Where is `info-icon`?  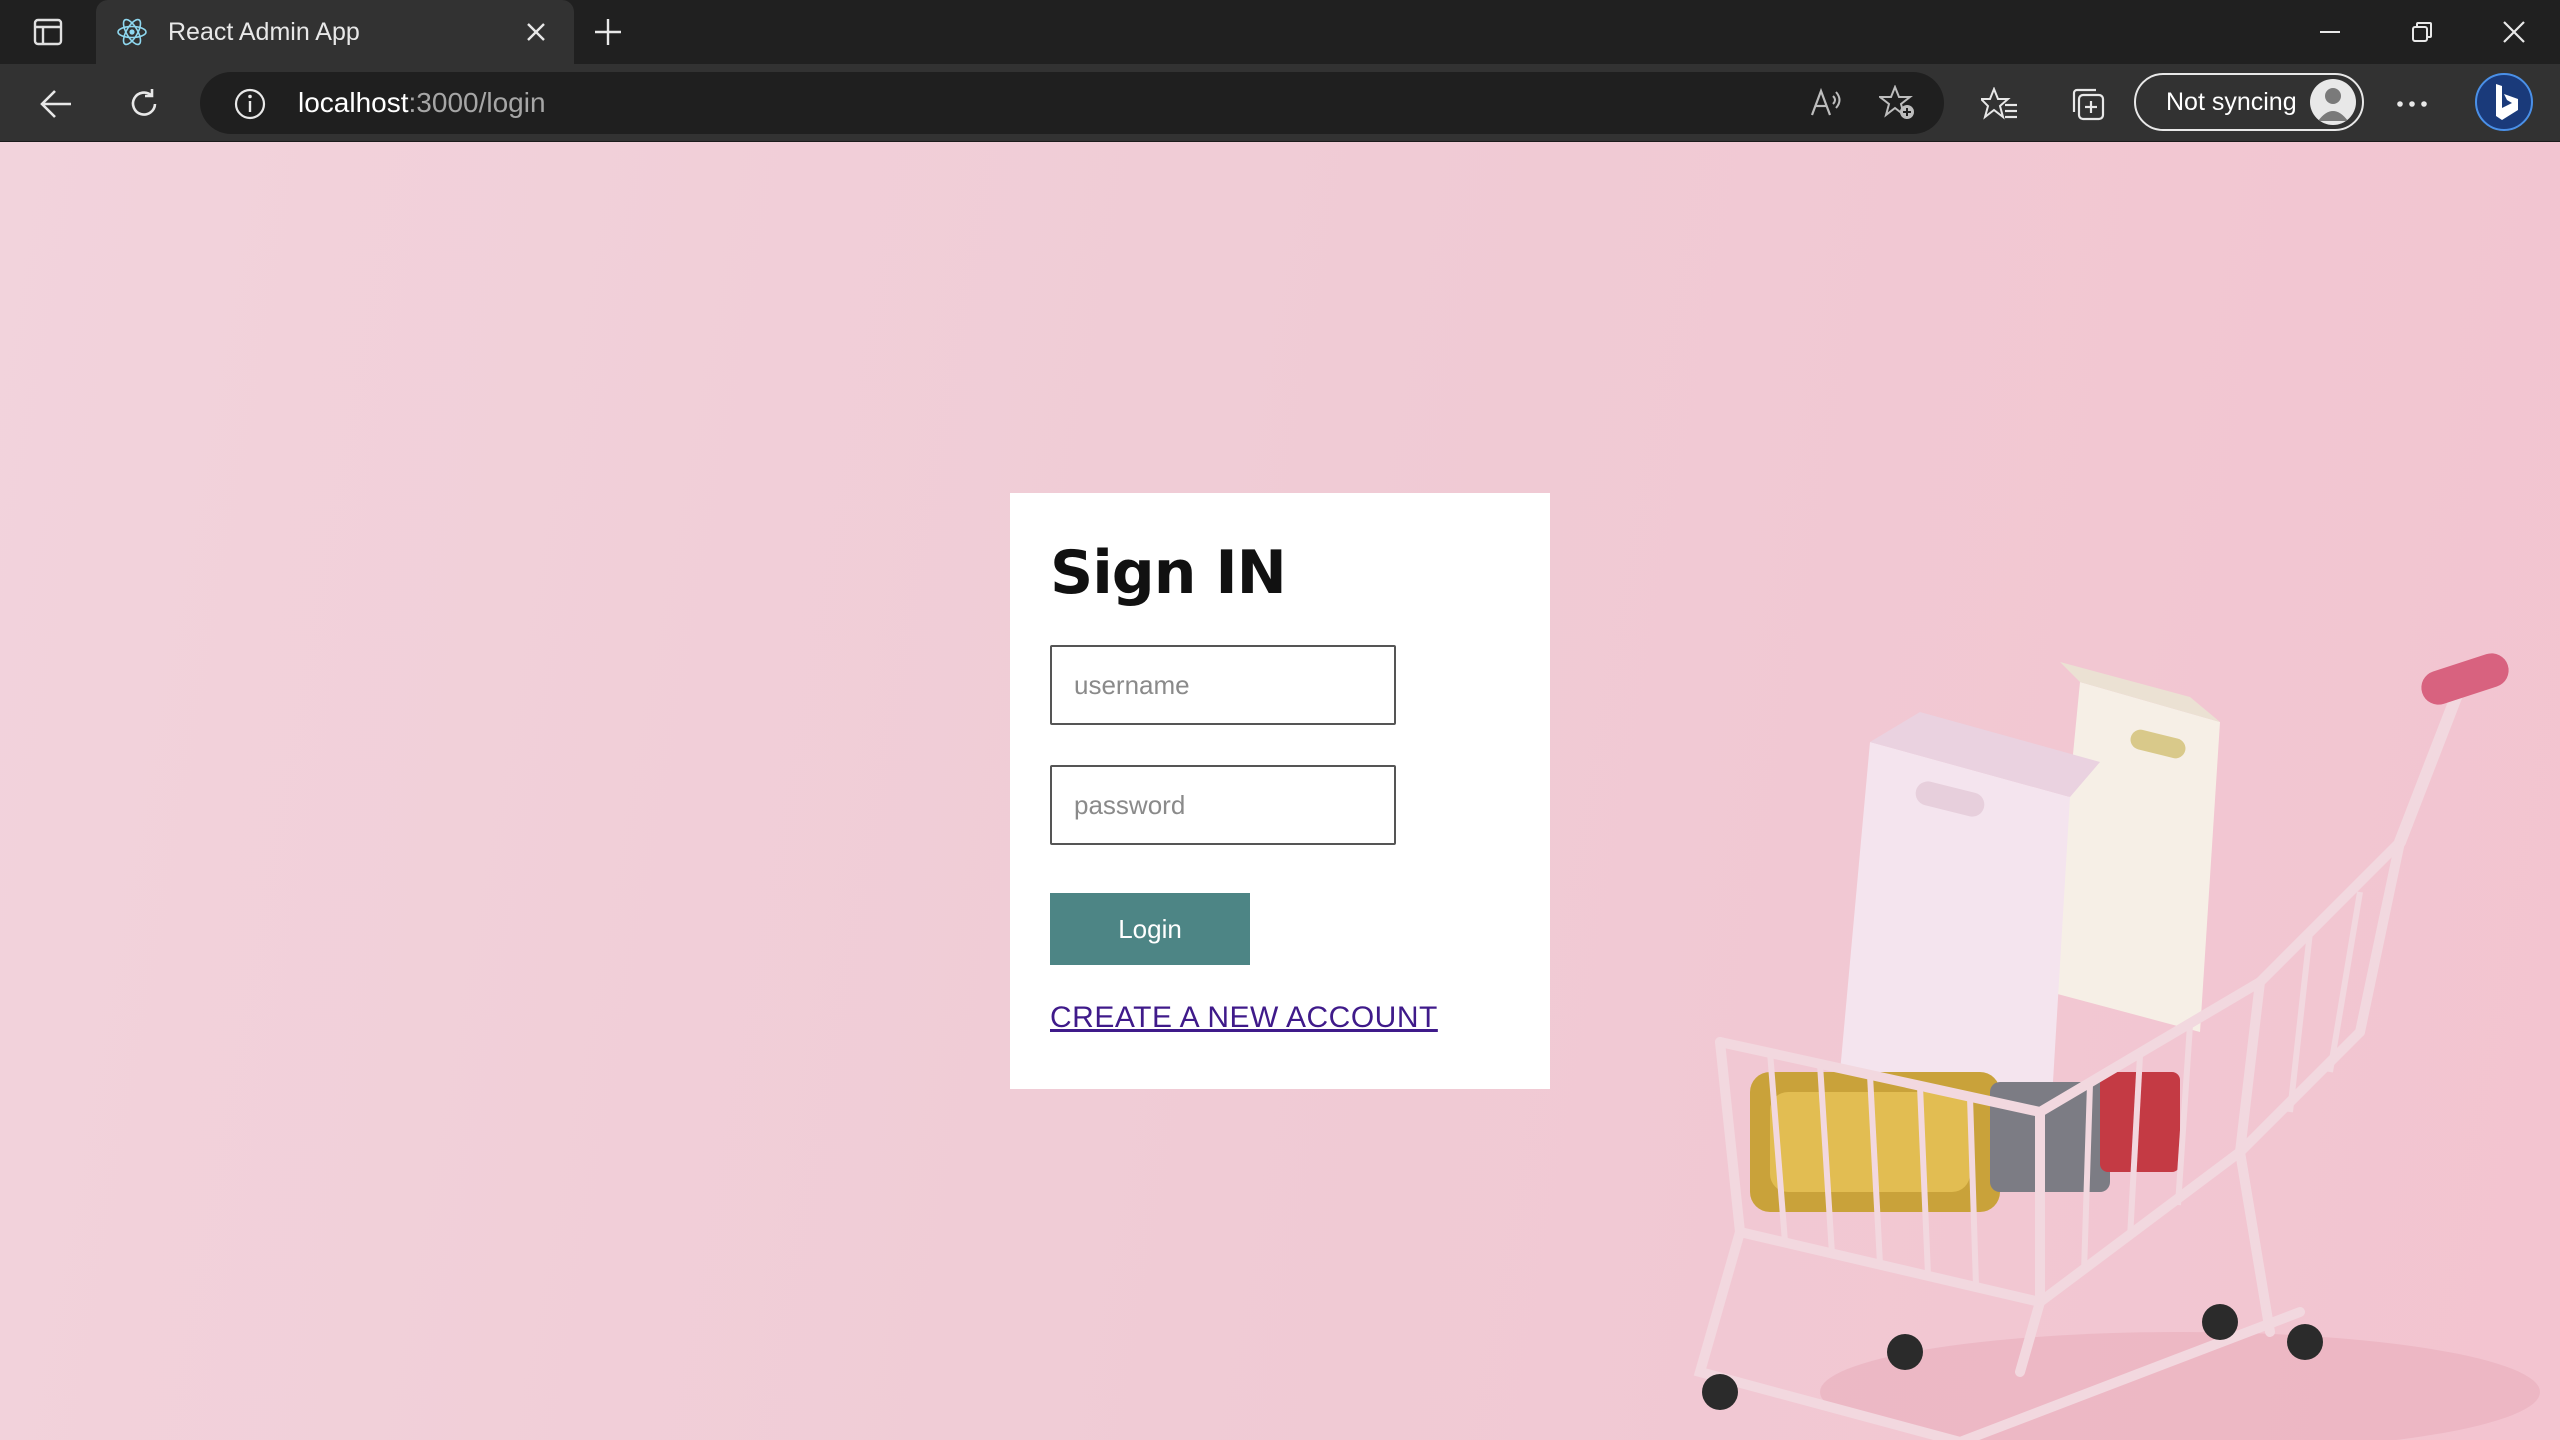 info-icon is located at coordinates (250, 104).